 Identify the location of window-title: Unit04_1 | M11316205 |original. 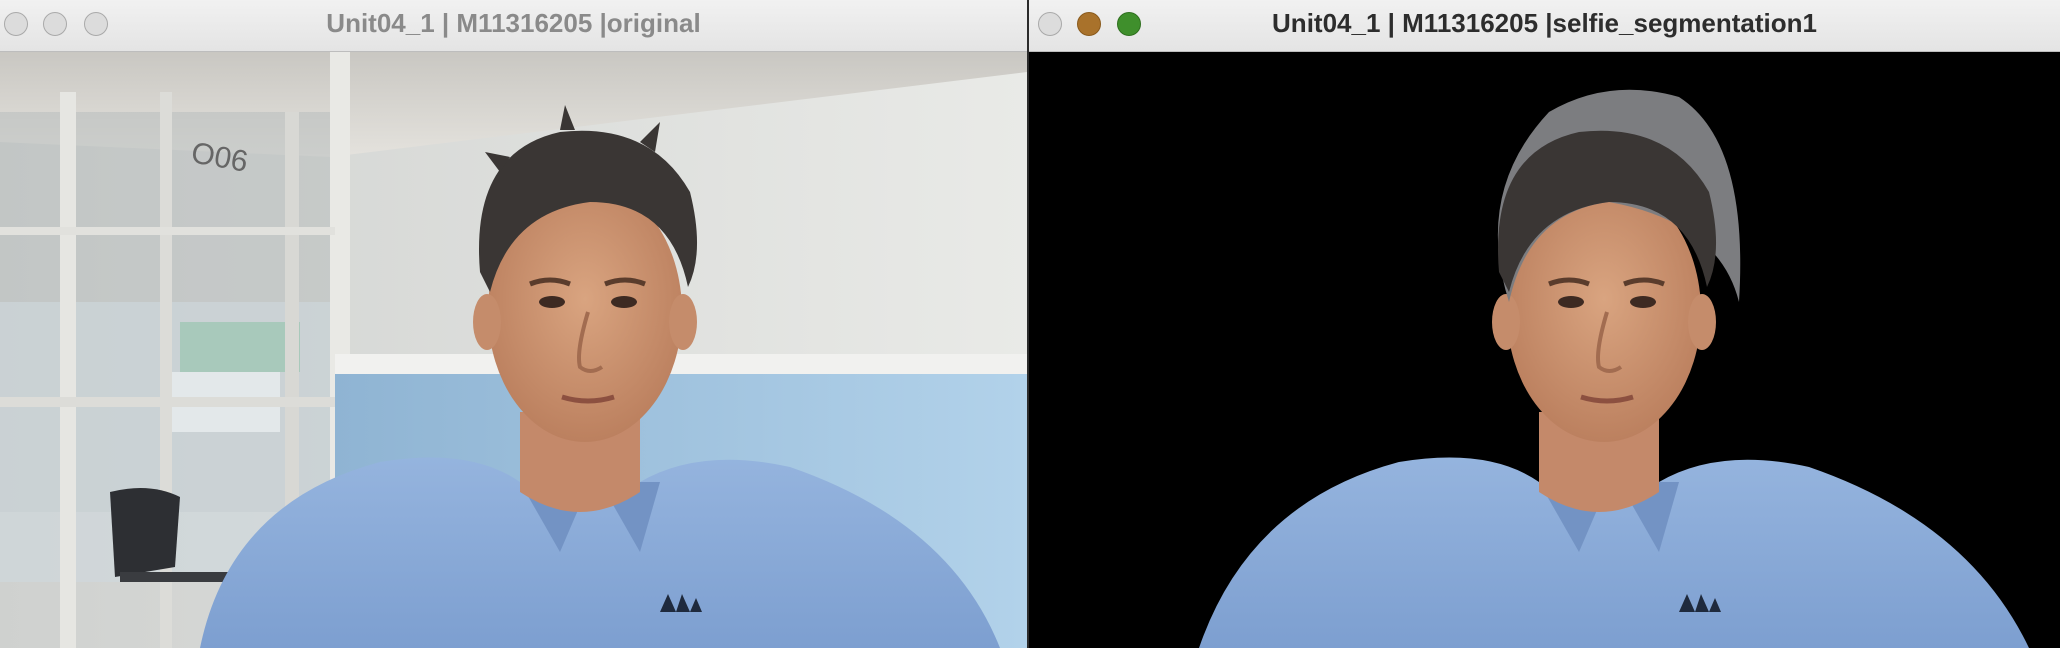
(513, 23).